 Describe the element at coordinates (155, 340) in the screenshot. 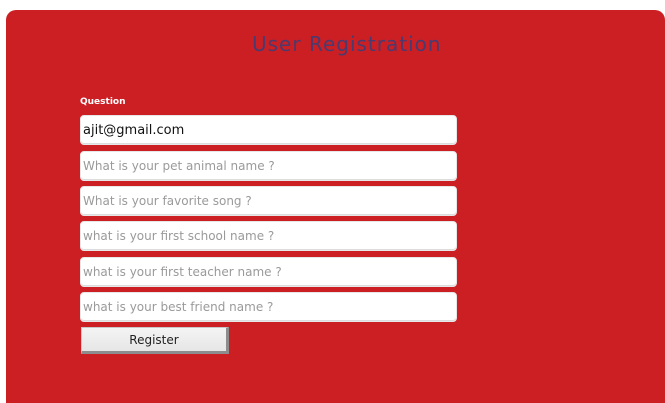

I see `register-button: Register` at that location.